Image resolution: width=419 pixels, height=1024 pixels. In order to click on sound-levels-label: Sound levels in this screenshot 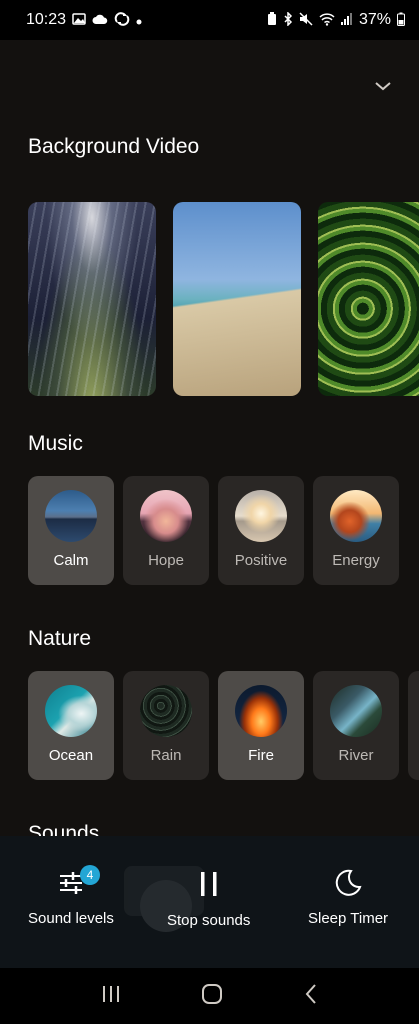, I will do `click(71, 918)`.